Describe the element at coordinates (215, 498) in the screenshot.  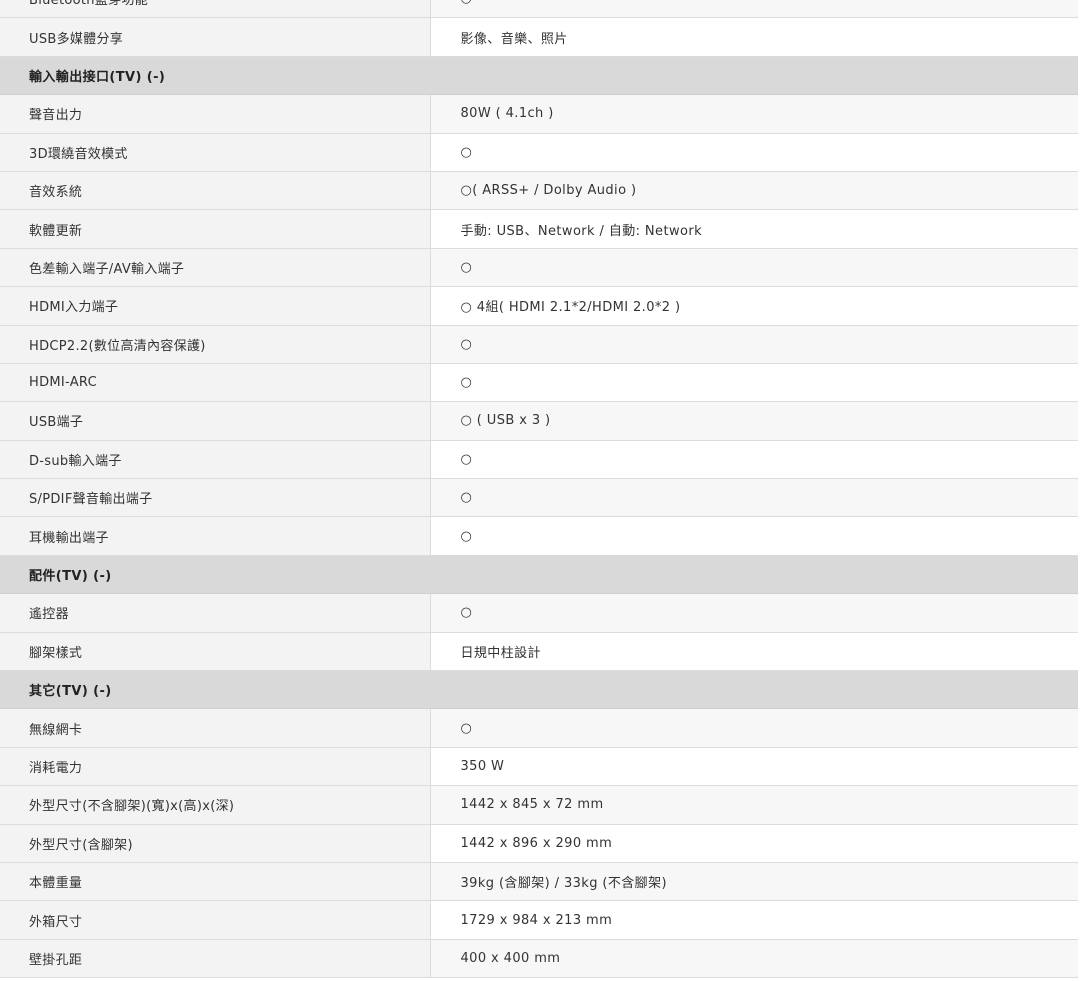
I see `spec-label: S/PDIF聲音輸出端子` at that location.